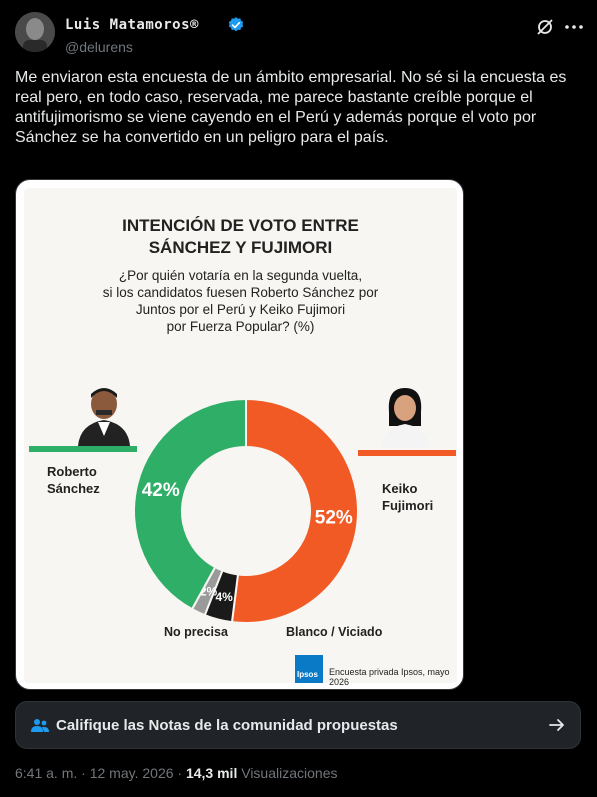 This screenshot has height=797, width=597. What do you see at coordinates (389, 677) in the screenshot?
I see `poll-source: Encuesta privada Ipsos, mayo 2026` at bounding box center [389, 677].